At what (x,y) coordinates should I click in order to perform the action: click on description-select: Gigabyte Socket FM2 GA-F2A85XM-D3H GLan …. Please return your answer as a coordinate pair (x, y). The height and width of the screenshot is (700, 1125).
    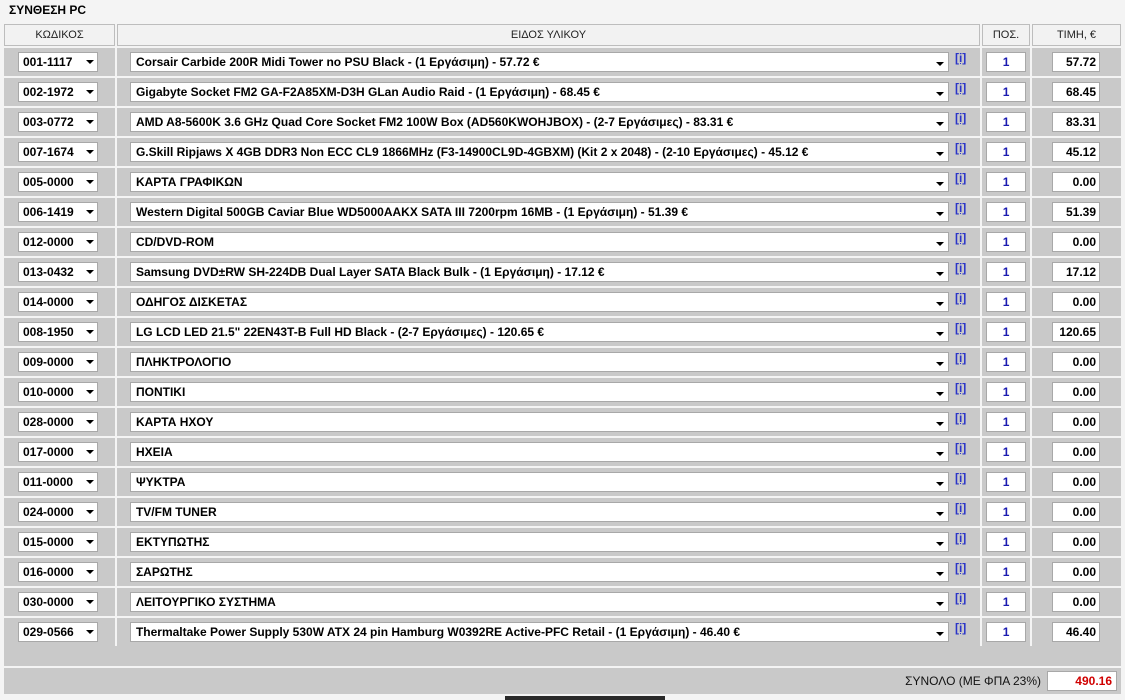
    Looking at the image, I should click on (539, 92).